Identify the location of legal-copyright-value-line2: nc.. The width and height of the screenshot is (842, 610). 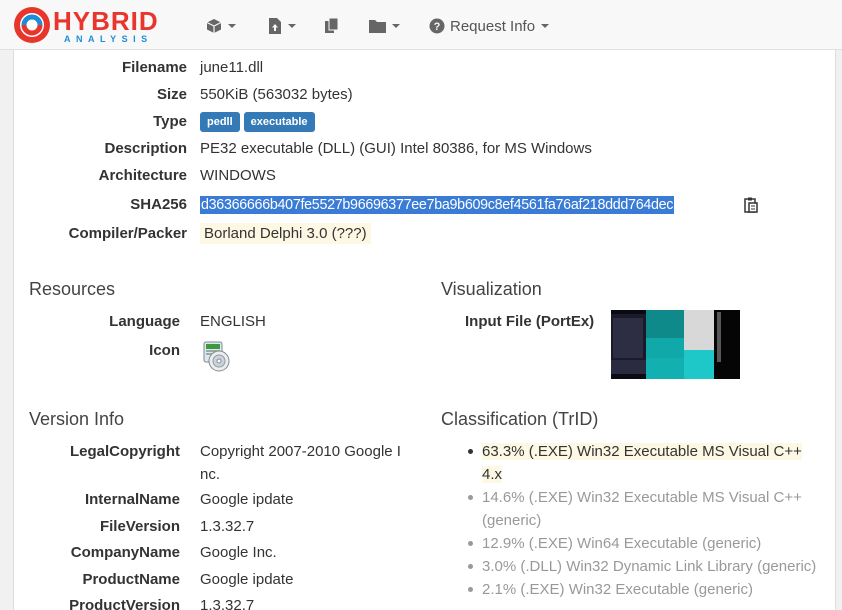
(210, 474).